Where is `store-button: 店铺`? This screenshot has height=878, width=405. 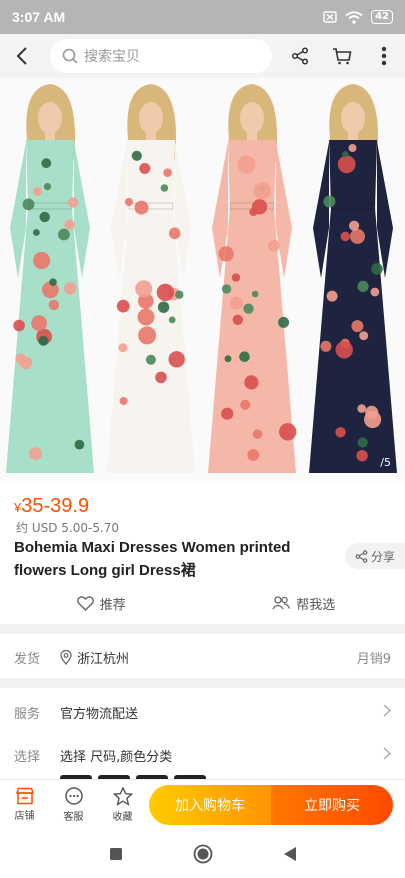 store-button: 店铺 is located at coordinates (24, 804).